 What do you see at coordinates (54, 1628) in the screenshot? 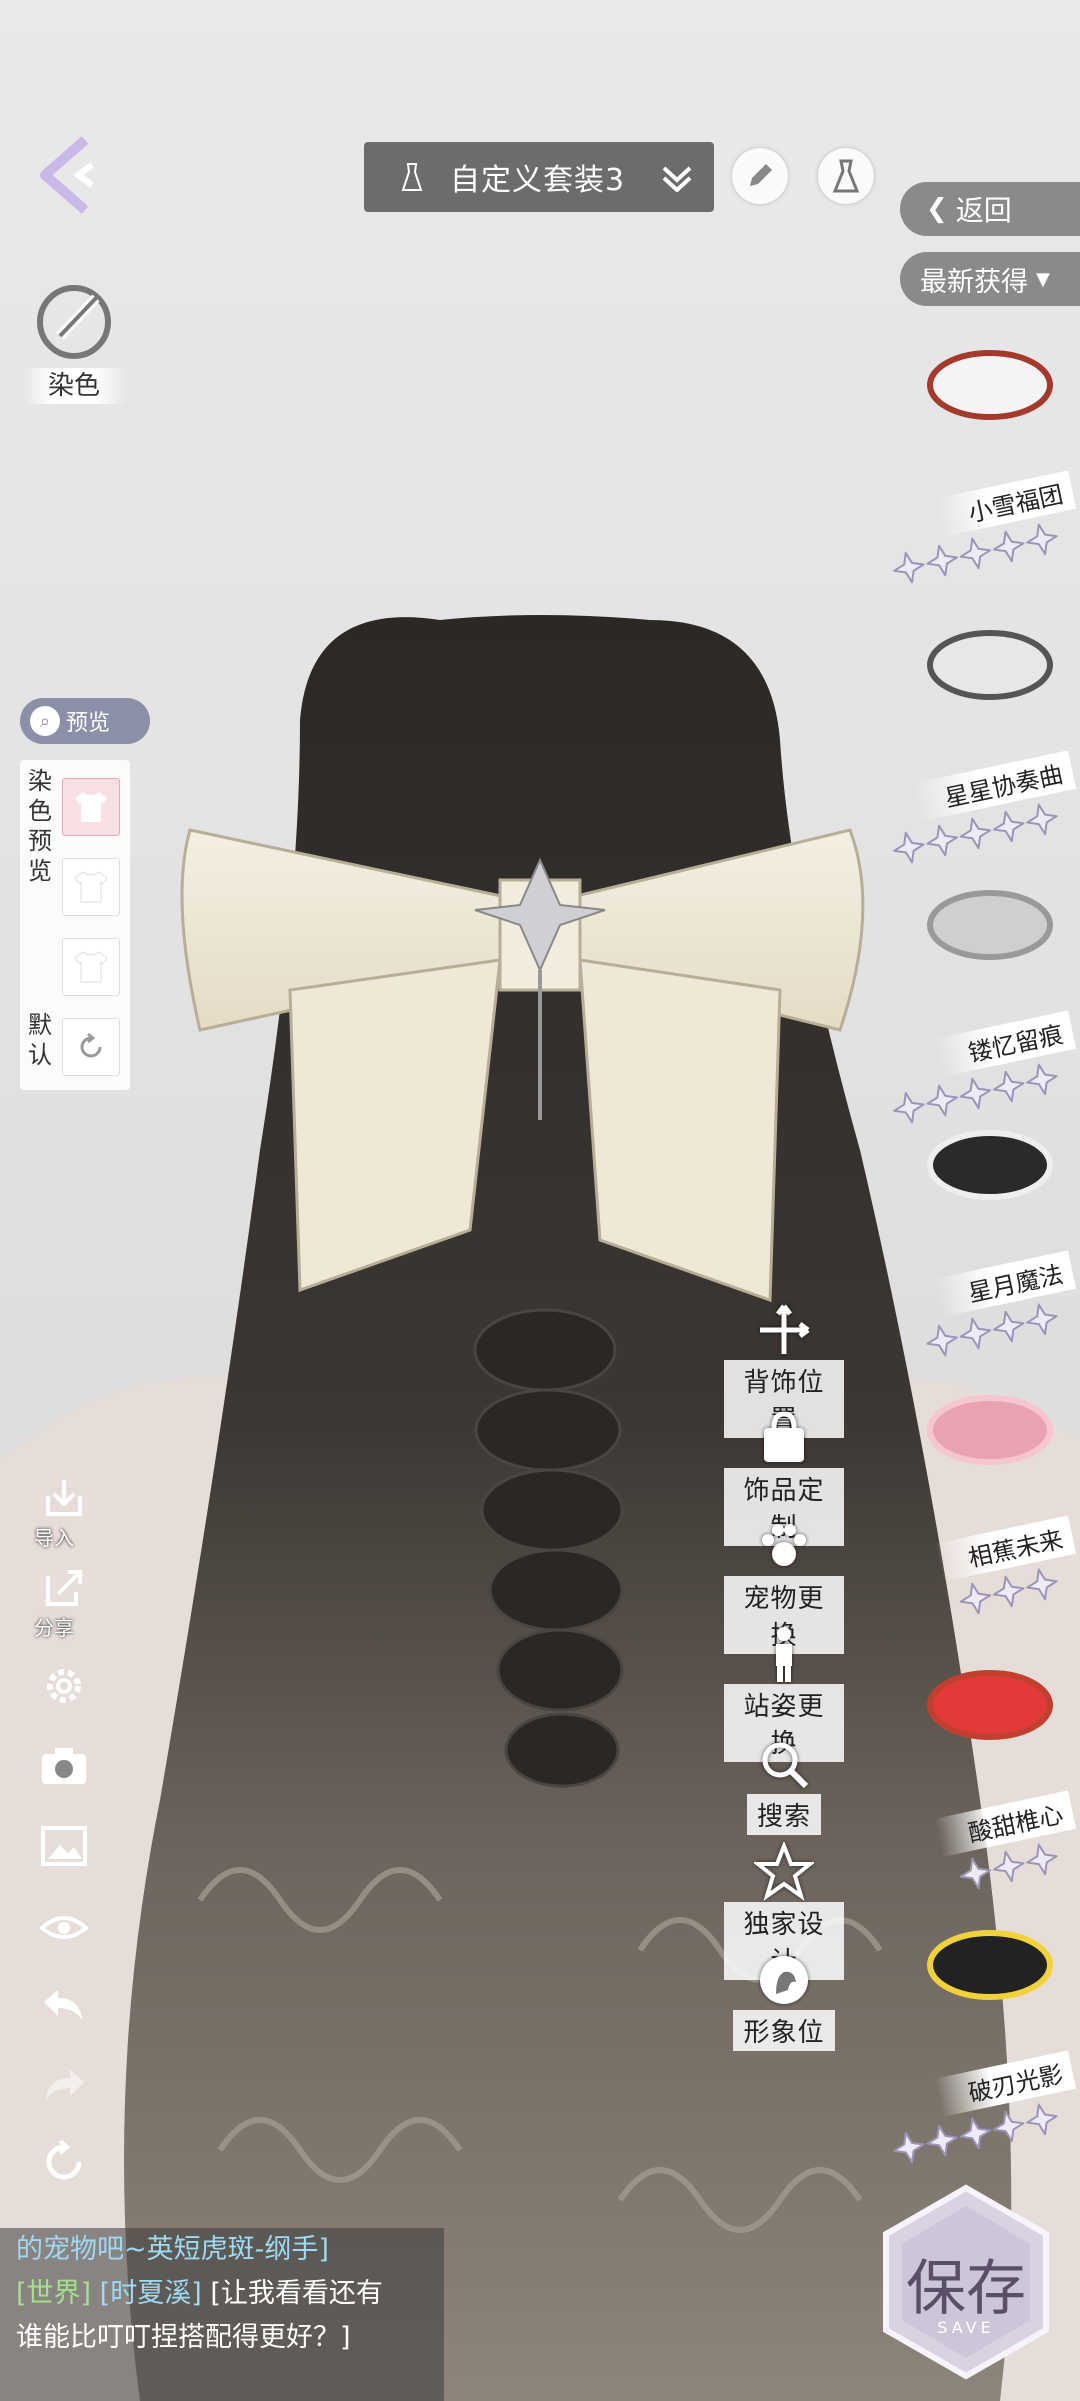
I see `share-label: 分享` at bounding box center [54, 1628].